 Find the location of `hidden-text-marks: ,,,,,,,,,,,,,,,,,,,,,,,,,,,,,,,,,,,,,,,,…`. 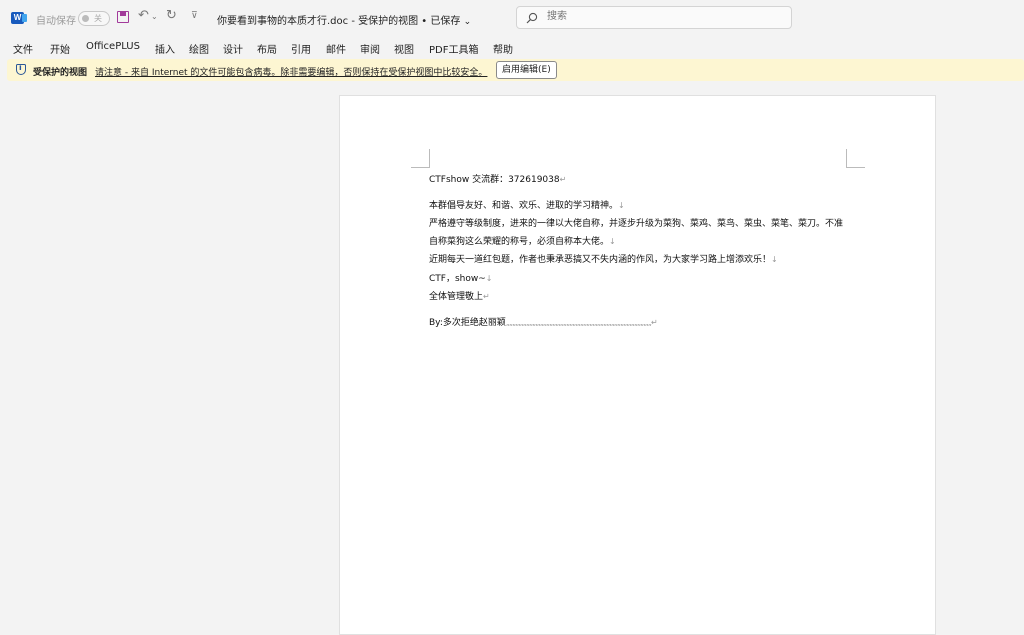

hidden-text-marks: ,,,,,,,,,,,,,,,,,,,,,,,,,,,,,,,,,,,,,,,,… is located at coordinates (578, 322).